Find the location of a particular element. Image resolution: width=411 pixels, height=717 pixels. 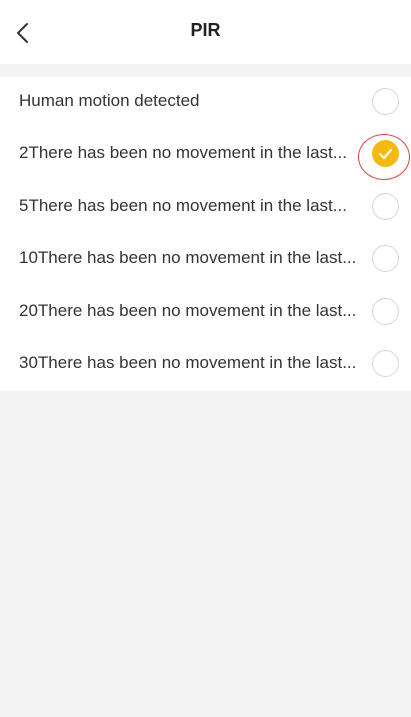

top-navigation-bar: PIR is located at coordinates (205, 32).